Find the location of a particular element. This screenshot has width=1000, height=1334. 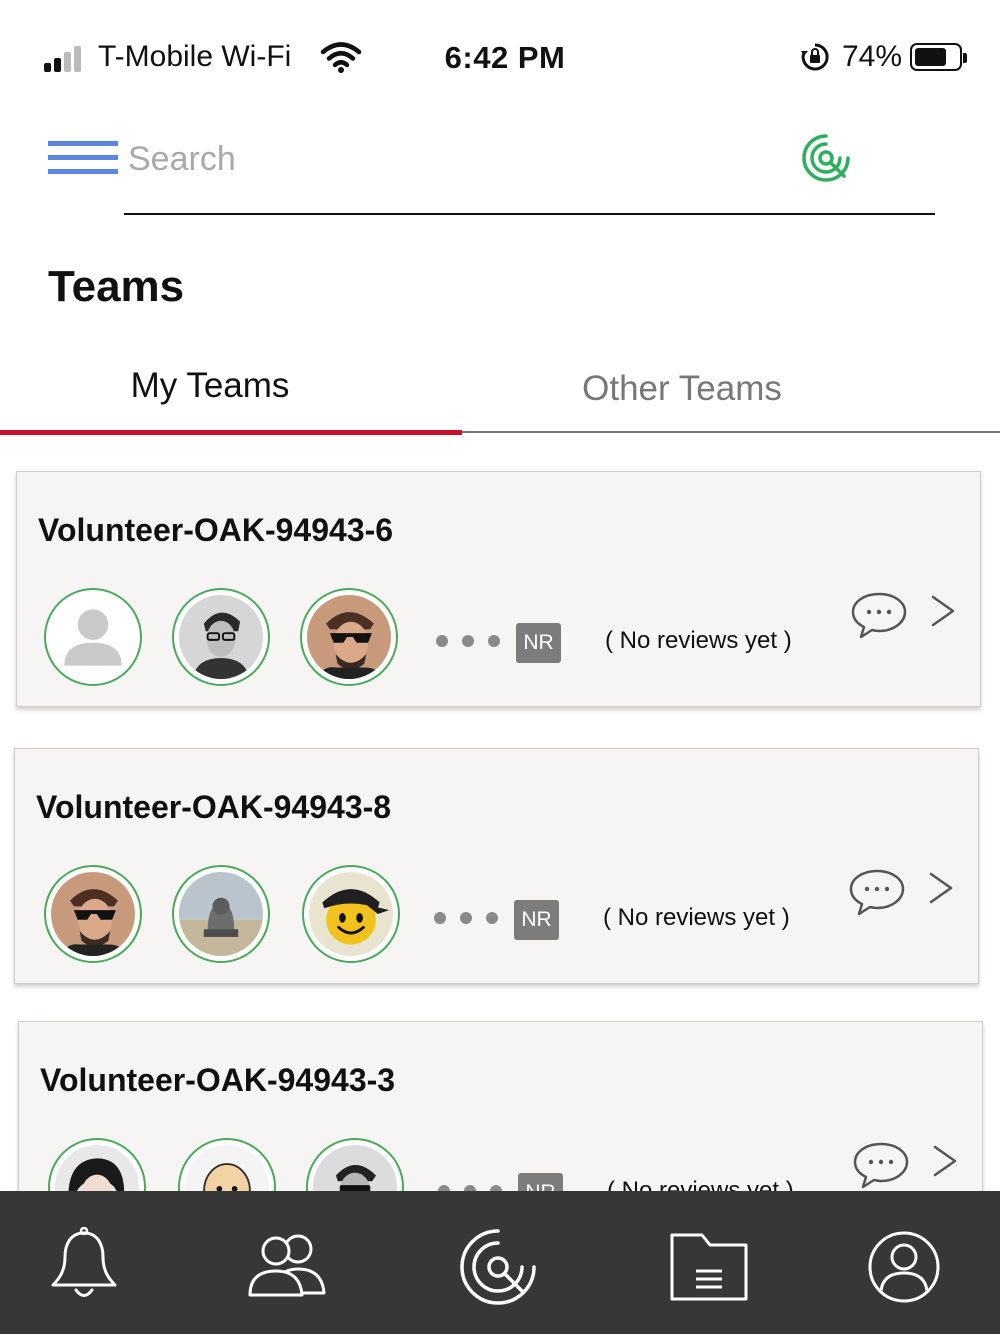

active-tab-indicator is located at coordinates (231, 432).